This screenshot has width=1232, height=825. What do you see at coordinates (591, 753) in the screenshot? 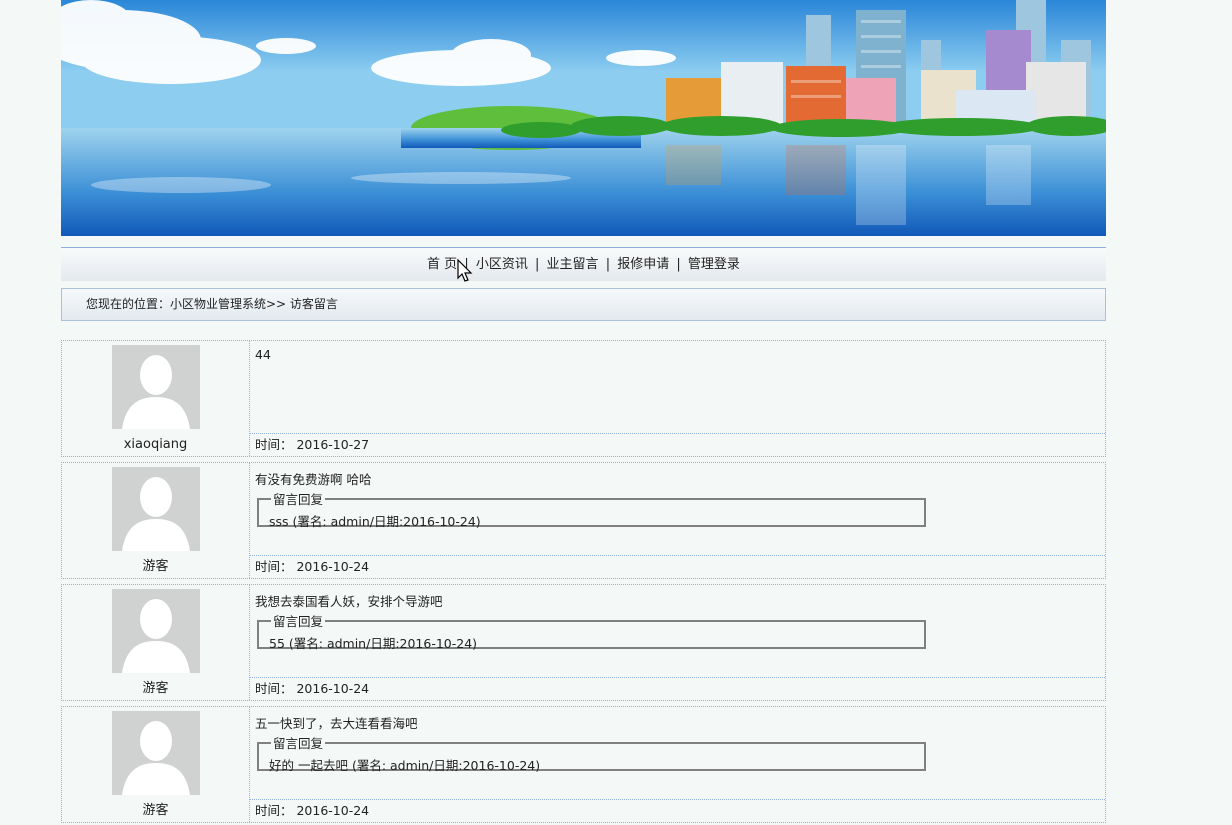
I see `message-reply-box: 留言回复 好的 一起去吧 (署名: admin/日期:2016-10-24)` at bounding box center [591, 753].